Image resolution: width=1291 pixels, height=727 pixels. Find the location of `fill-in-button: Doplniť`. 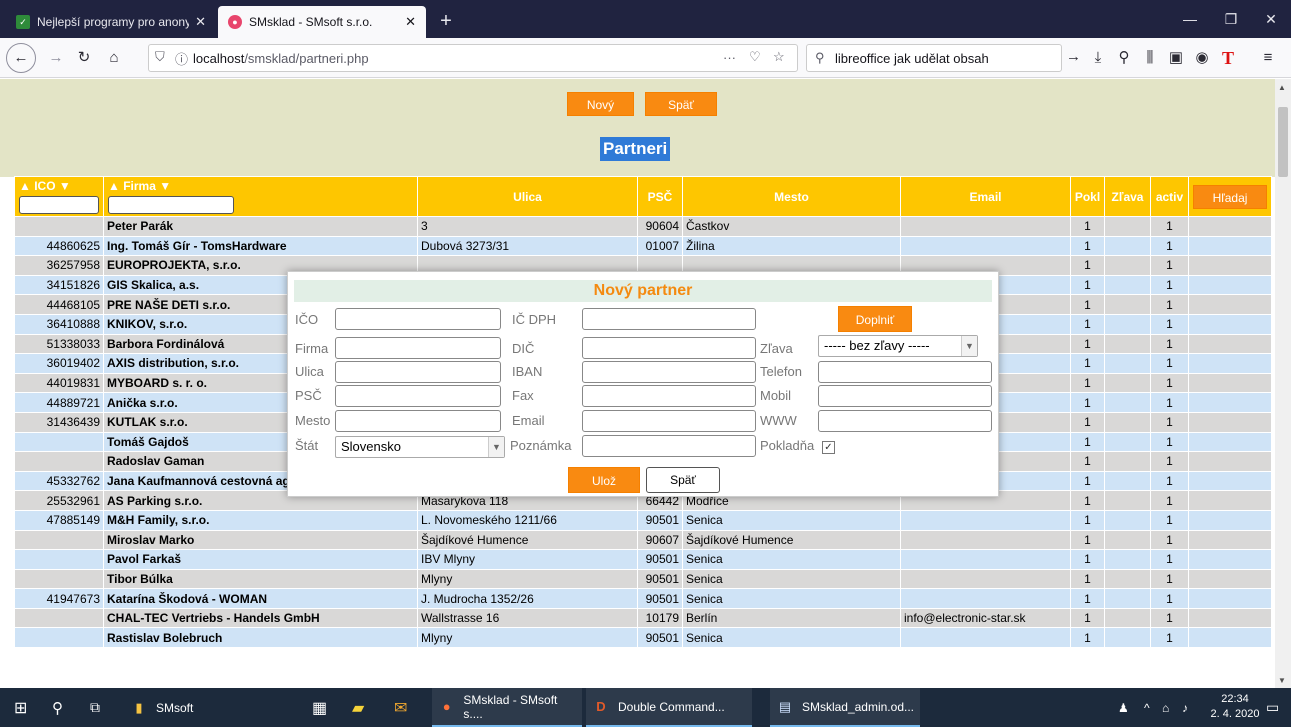

fill-in-button: Doplniť is located at coordinates (875, 319).